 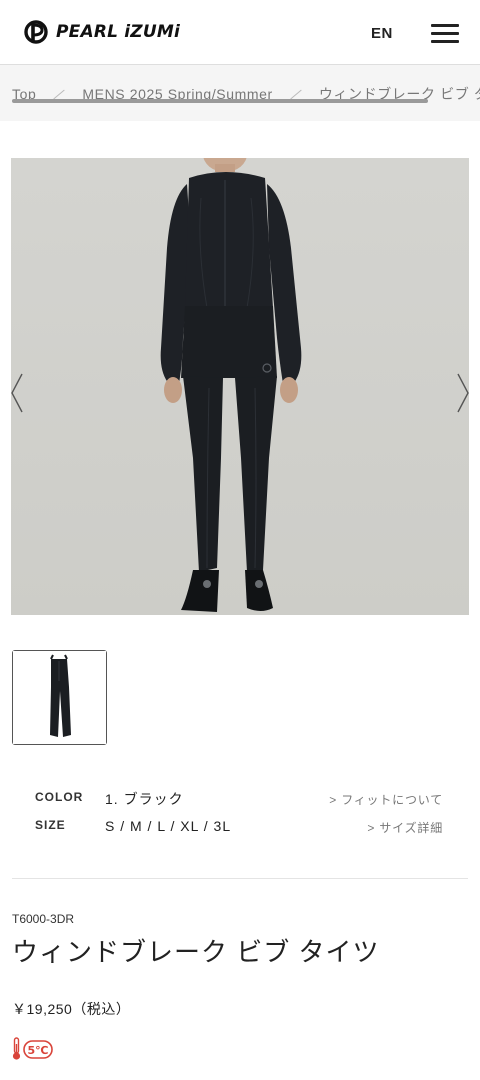 What do you see at coordinates (386, 799) in the screenshot?
I see `fit-info-link: > フィットについて` at bounding box center [386, 799].